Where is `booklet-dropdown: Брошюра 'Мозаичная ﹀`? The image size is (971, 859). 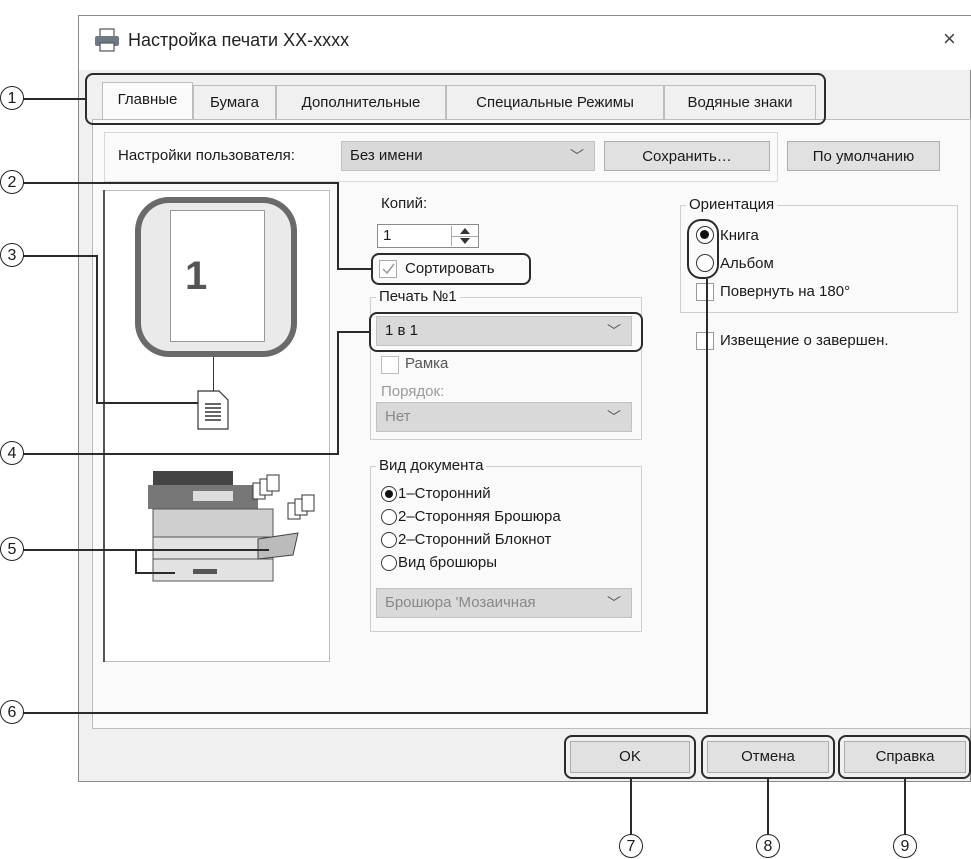
booklet-dropdown: Брошюра 'Мозаичная ﹀ is located at coordinates (504, 603).